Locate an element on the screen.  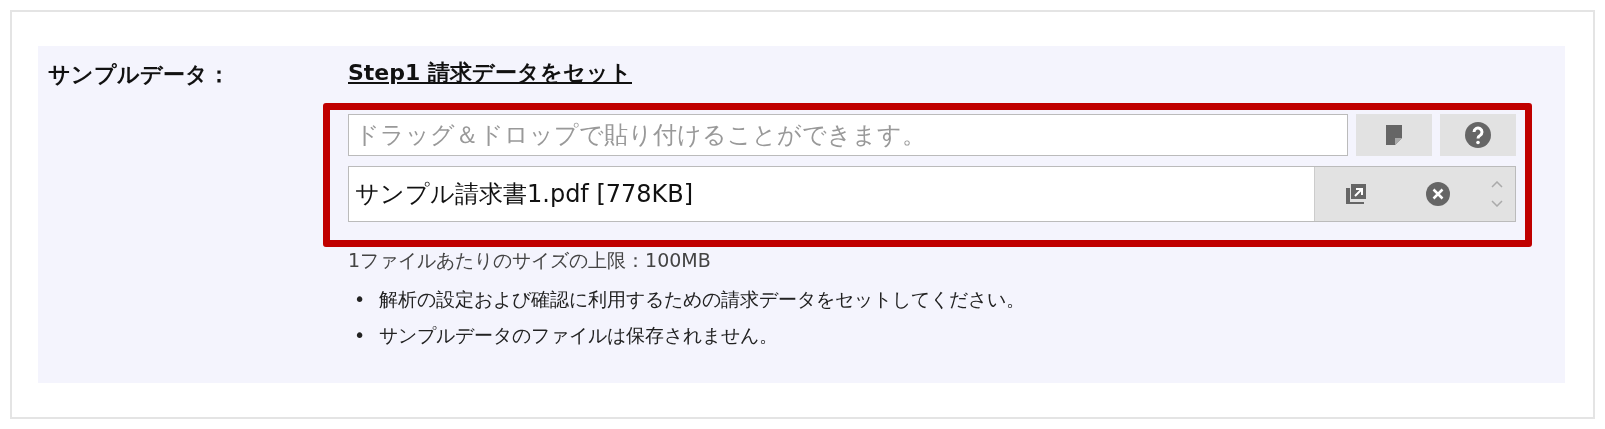
paste-icon is located at coordinates (1394, 135).